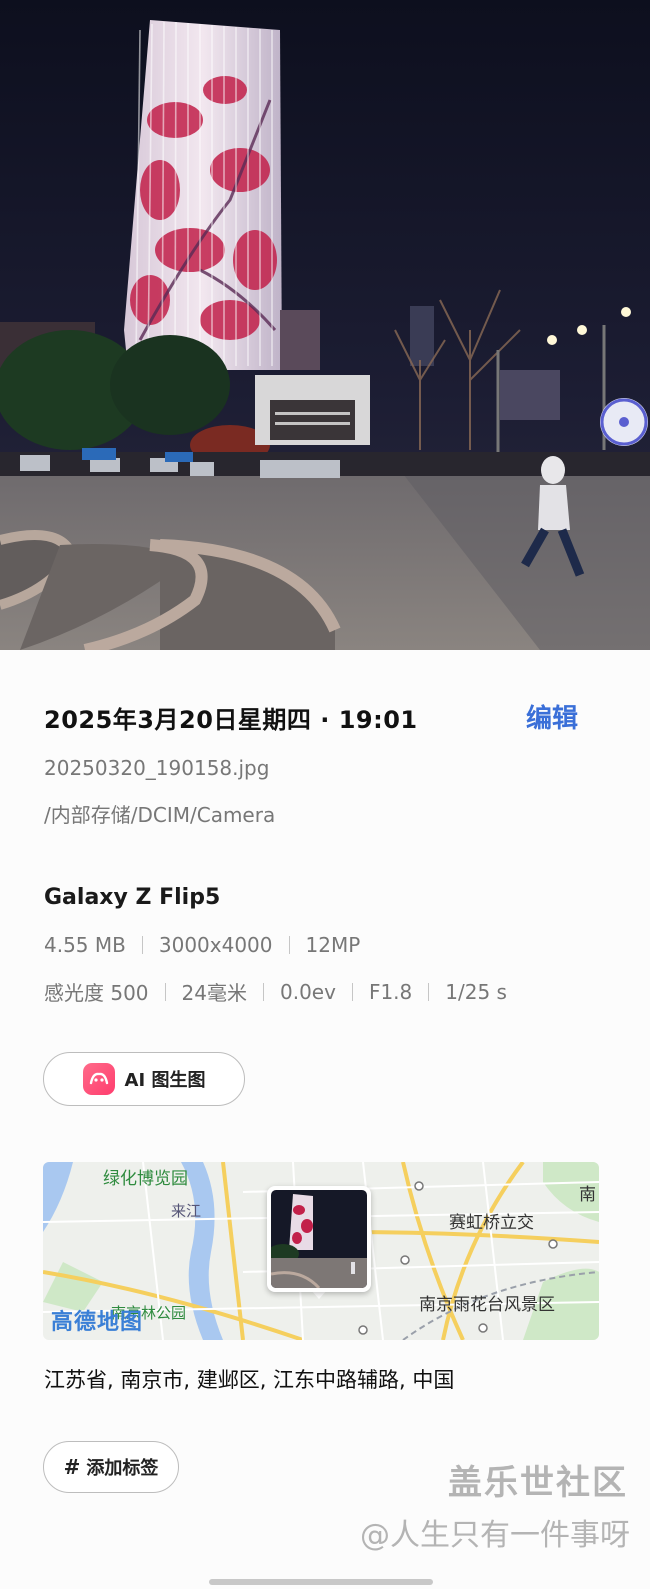 This screenshot has width=650, height=1589. I want to click on add-tag-label: 添加标签, so click(122, 1468).